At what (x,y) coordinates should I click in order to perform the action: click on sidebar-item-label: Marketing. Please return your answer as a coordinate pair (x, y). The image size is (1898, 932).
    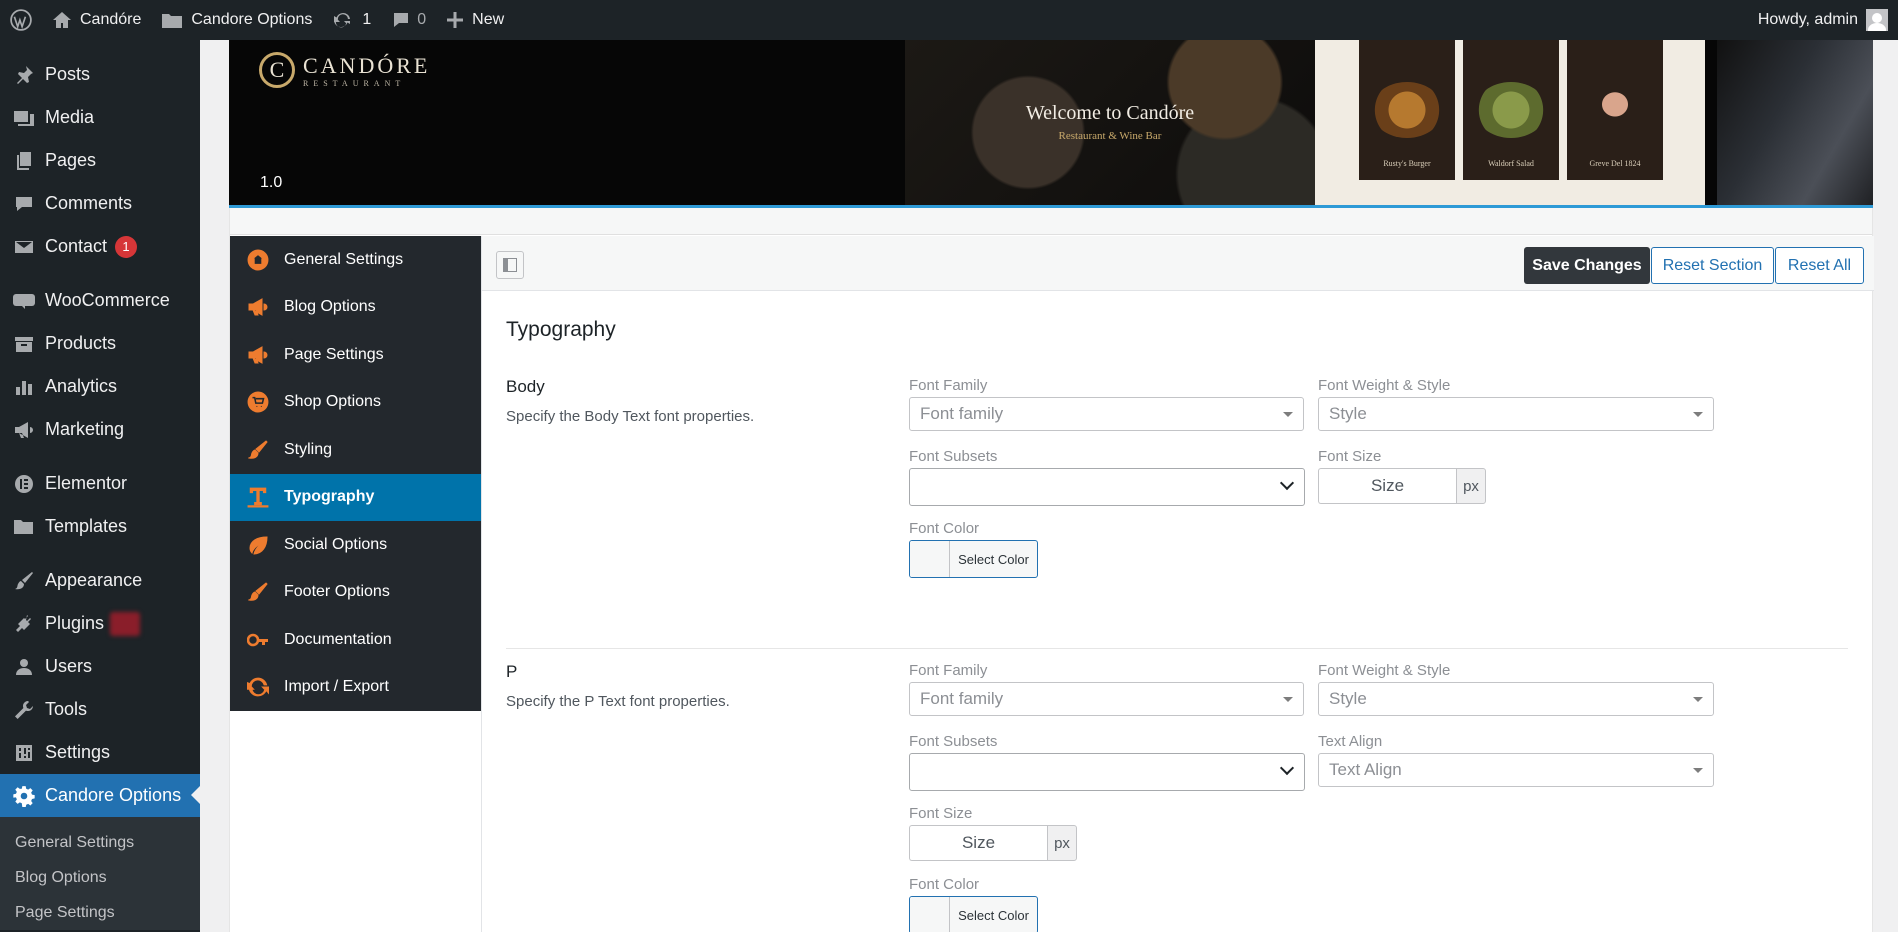
    Looking at the image, I should click on (85, 429).